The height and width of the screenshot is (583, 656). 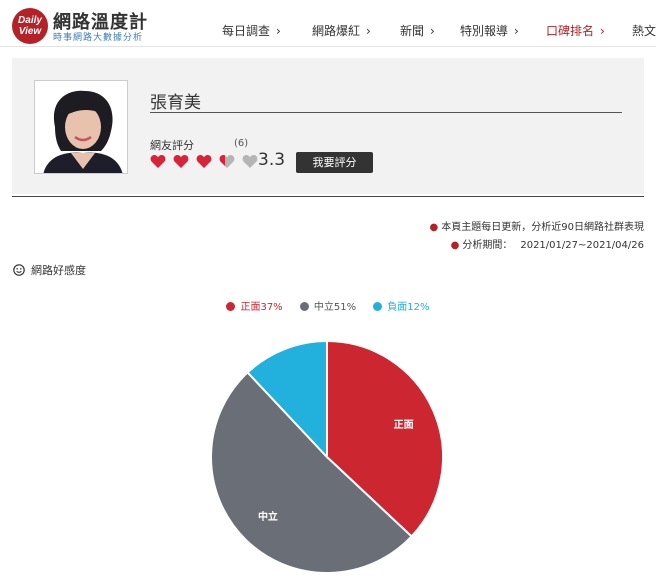 I want to click on person-portrait-icon, so click(x=81, y=127).